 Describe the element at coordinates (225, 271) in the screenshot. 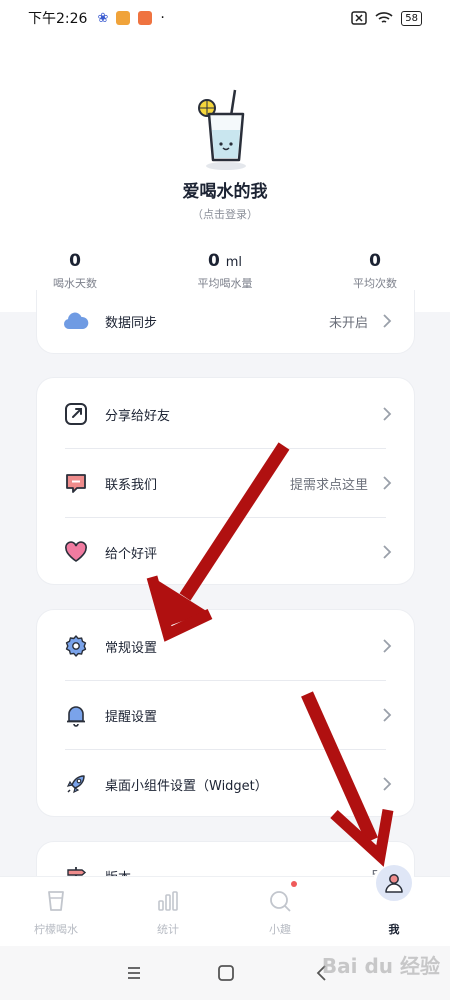

I see `stat-average-amount: 0 ml 平均喝水量` at that location.